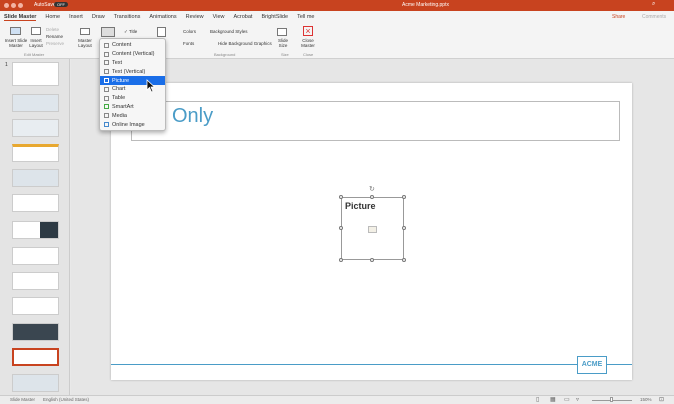 The width and height of the screenshot is (674, 404). I want to click on picture-icon, so click(372, 229).